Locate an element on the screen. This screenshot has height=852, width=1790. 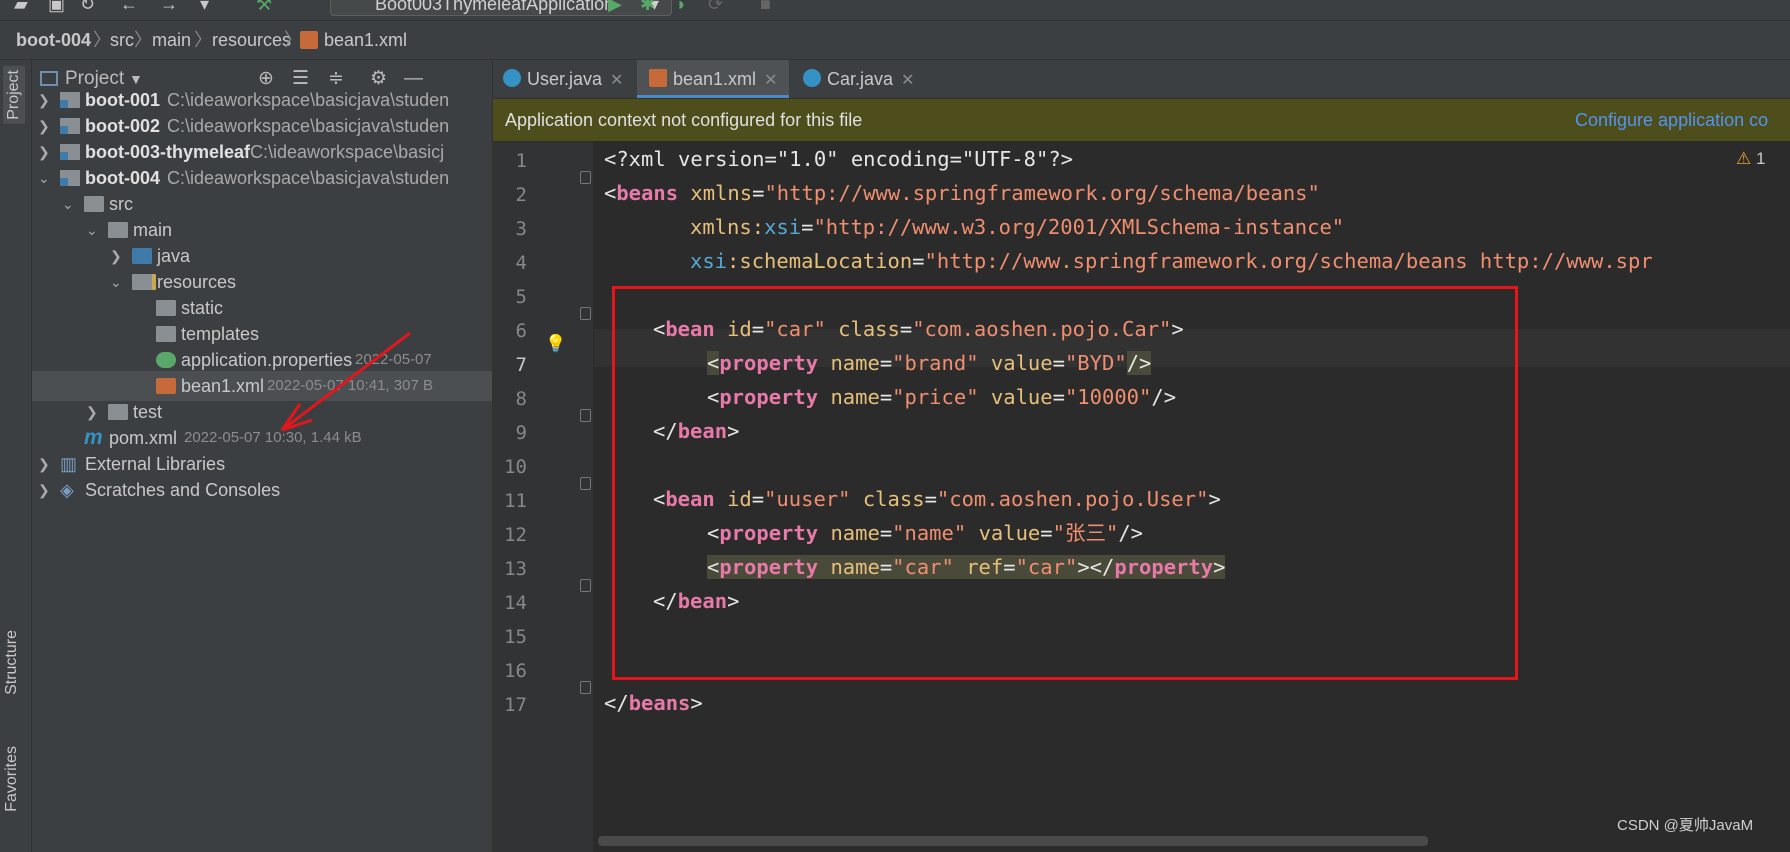
annotation-arrow-shaft is located at coordinates (346, 381).